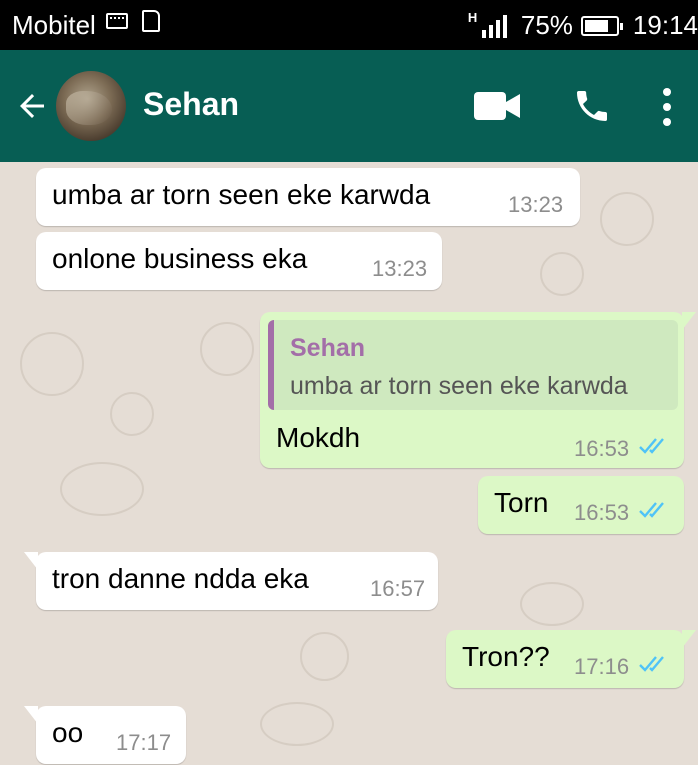  Describe the element at coordinates (473, 365) in the screenshot. I see `quoted-message: Sehan umba ar torn seen eke karwda` at that location.